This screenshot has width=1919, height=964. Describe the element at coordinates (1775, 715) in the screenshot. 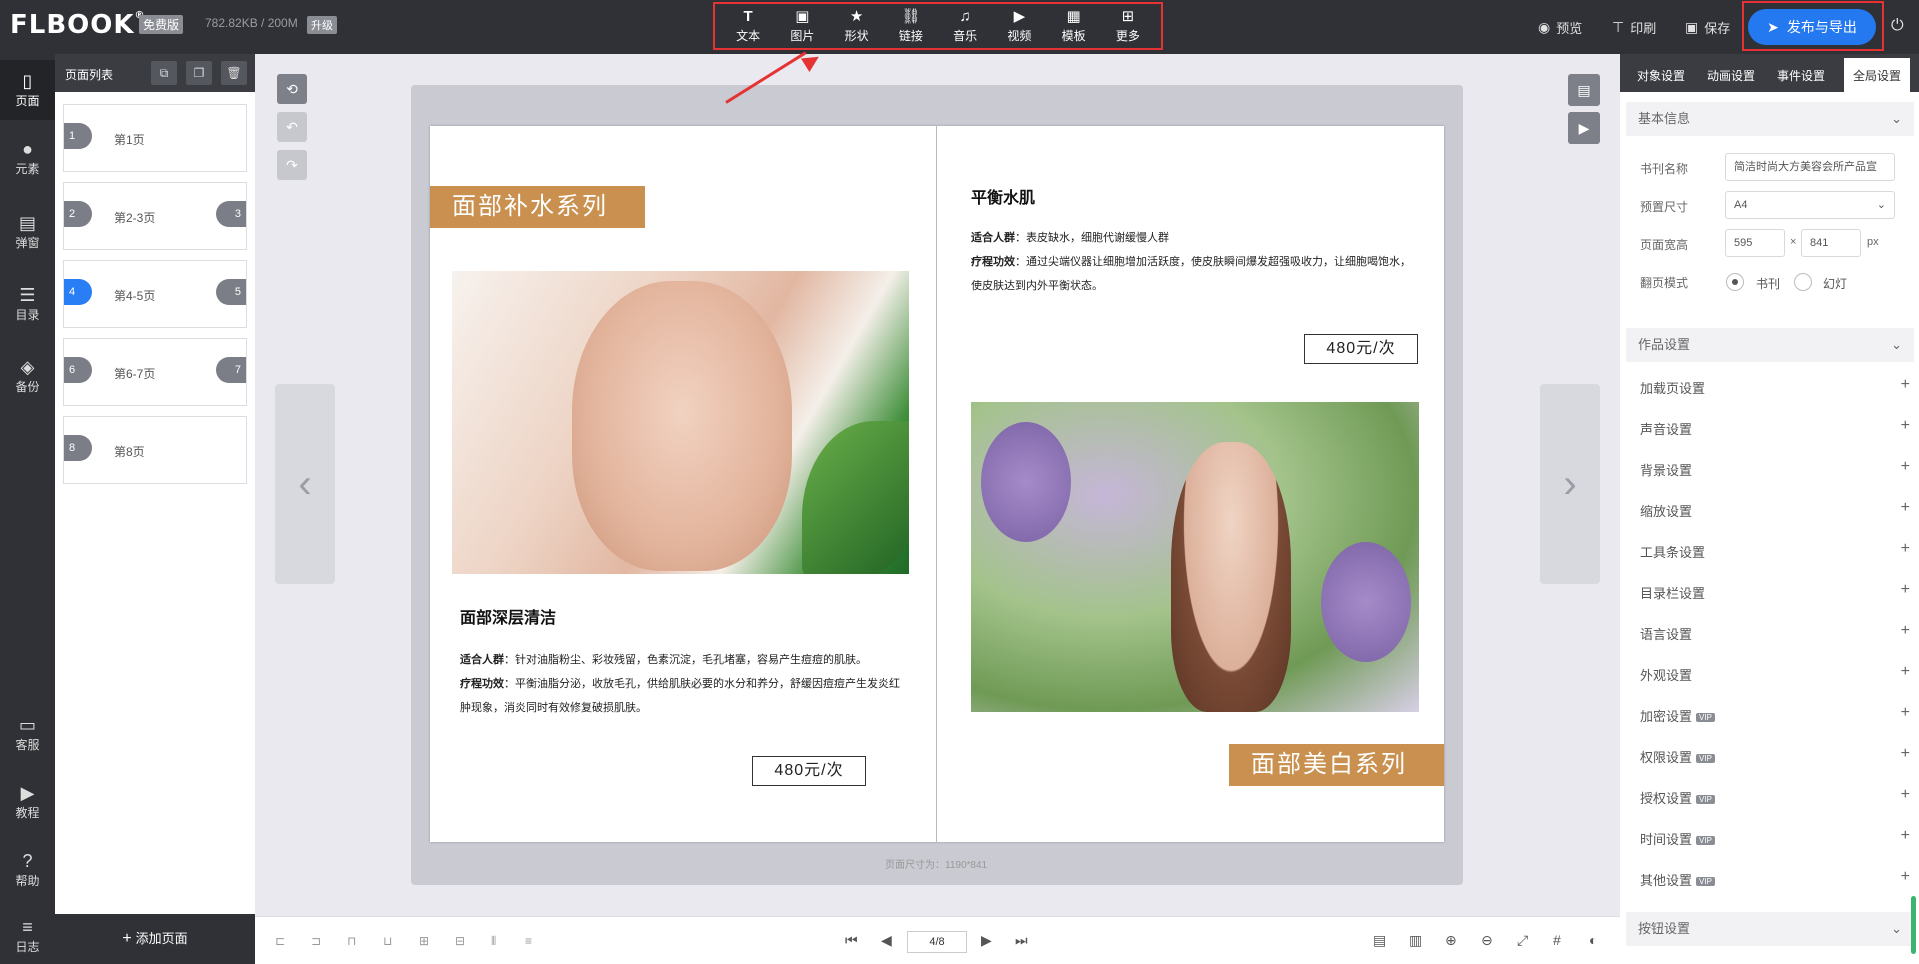

I see `setting-encryption: 加密设置 VIP +` at that location.